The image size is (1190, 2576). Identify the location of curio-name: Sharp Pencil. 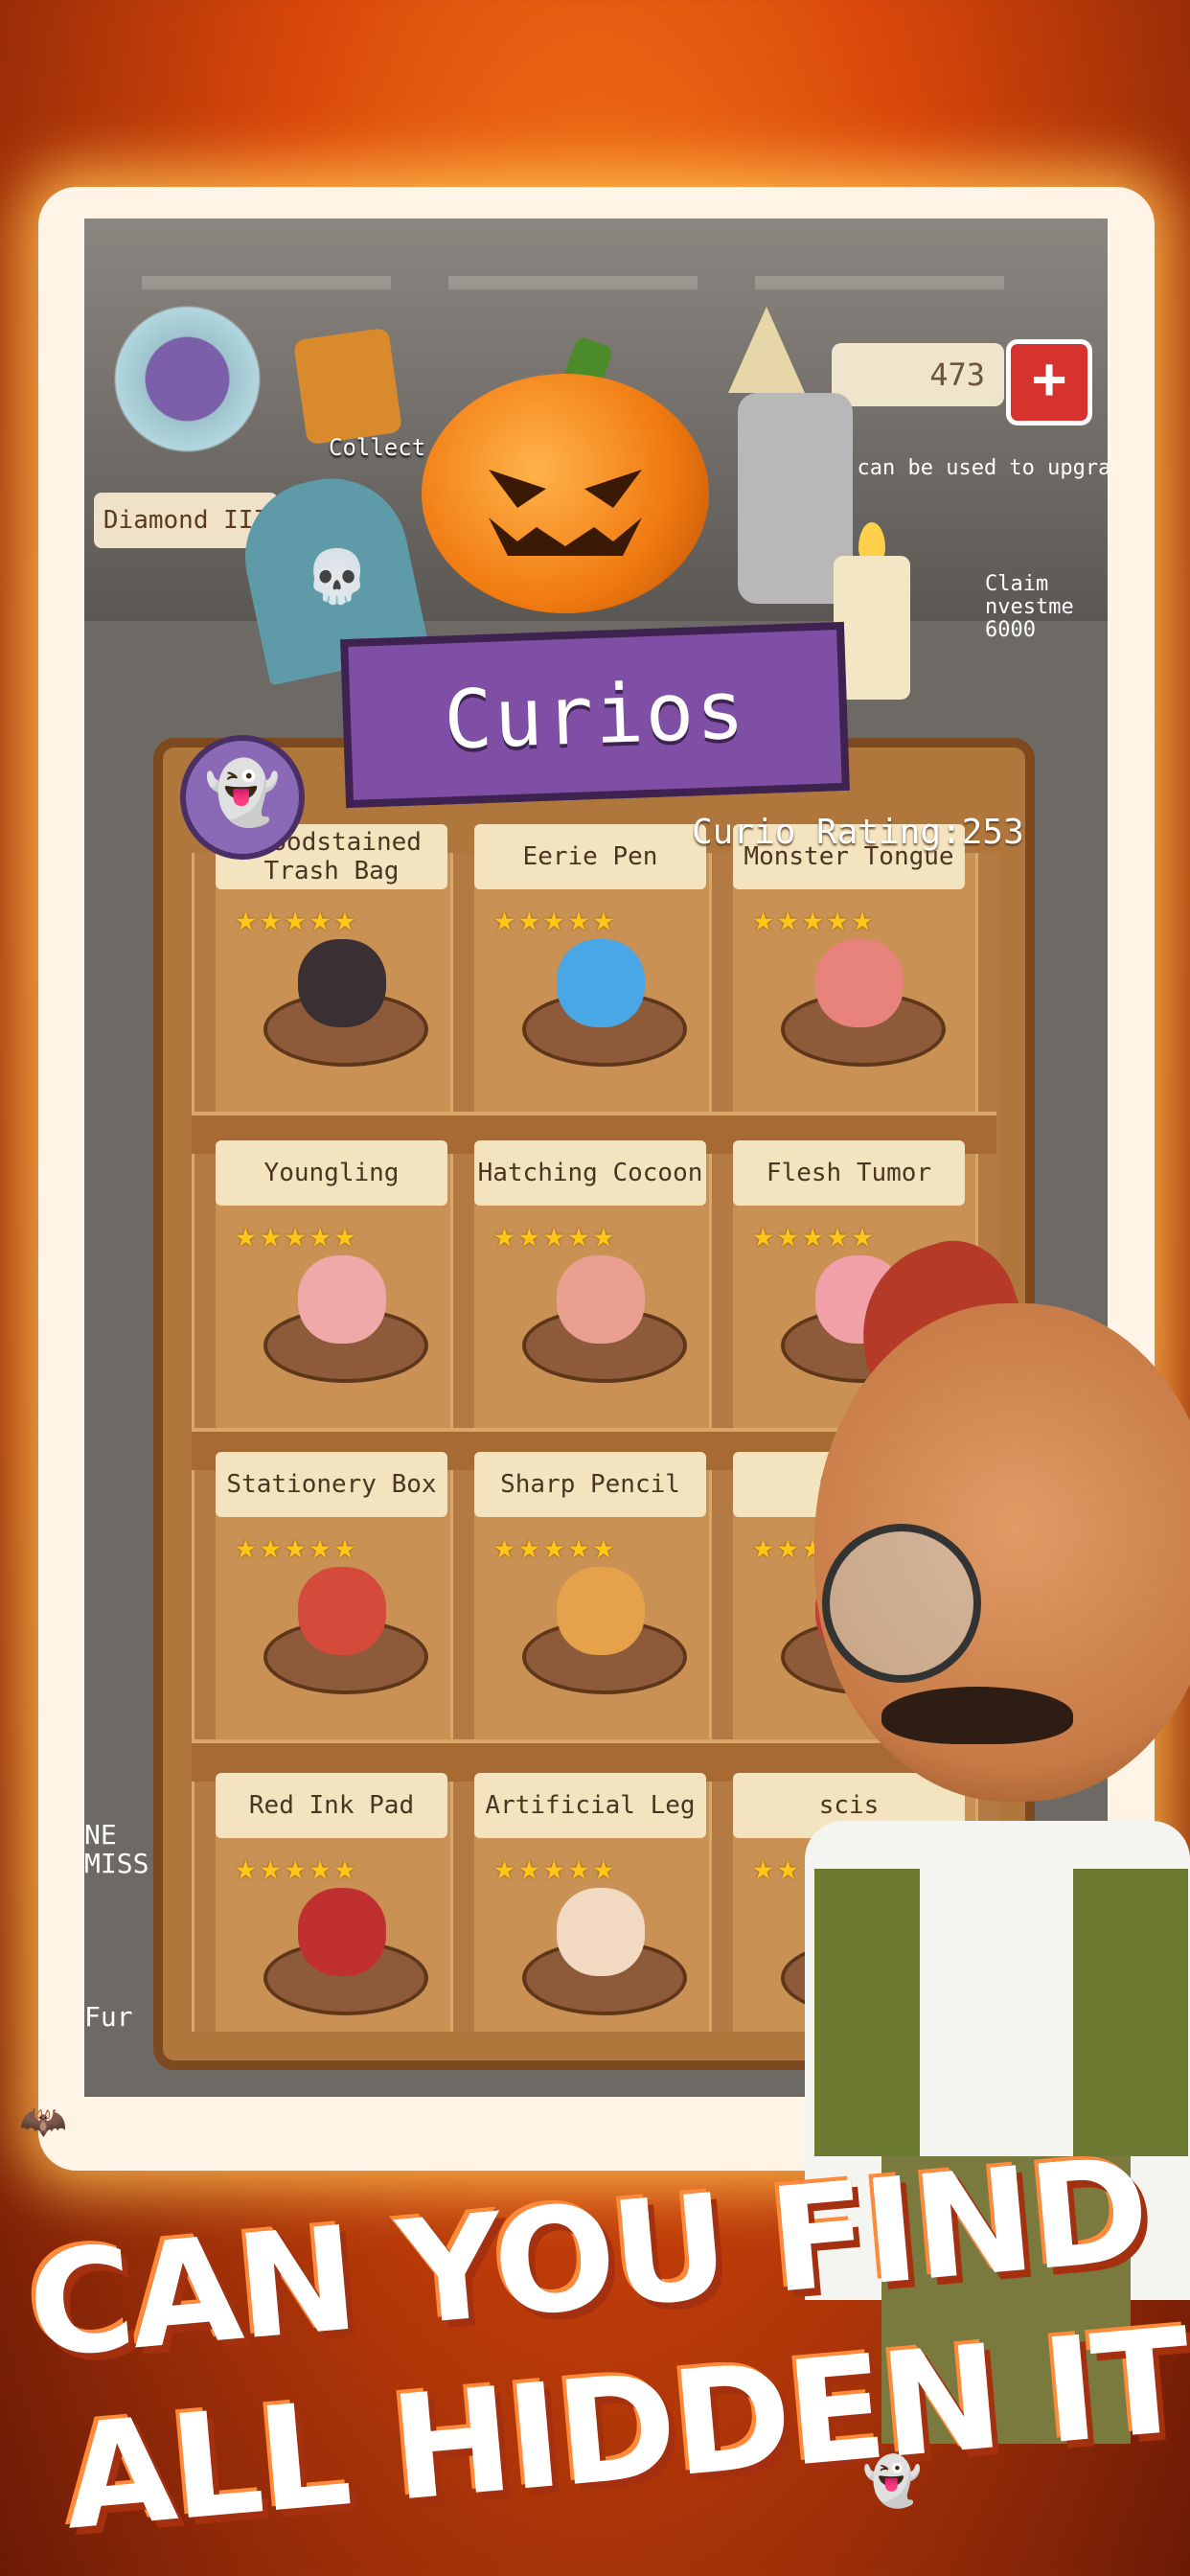
(590, 1484).